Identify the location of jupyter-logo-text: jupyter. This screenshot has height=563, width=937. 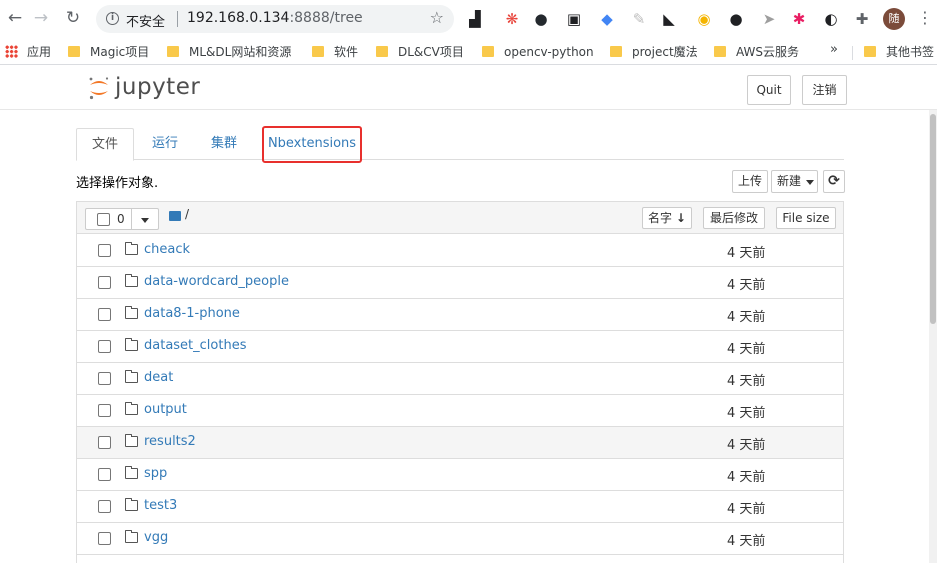
(157, 87).